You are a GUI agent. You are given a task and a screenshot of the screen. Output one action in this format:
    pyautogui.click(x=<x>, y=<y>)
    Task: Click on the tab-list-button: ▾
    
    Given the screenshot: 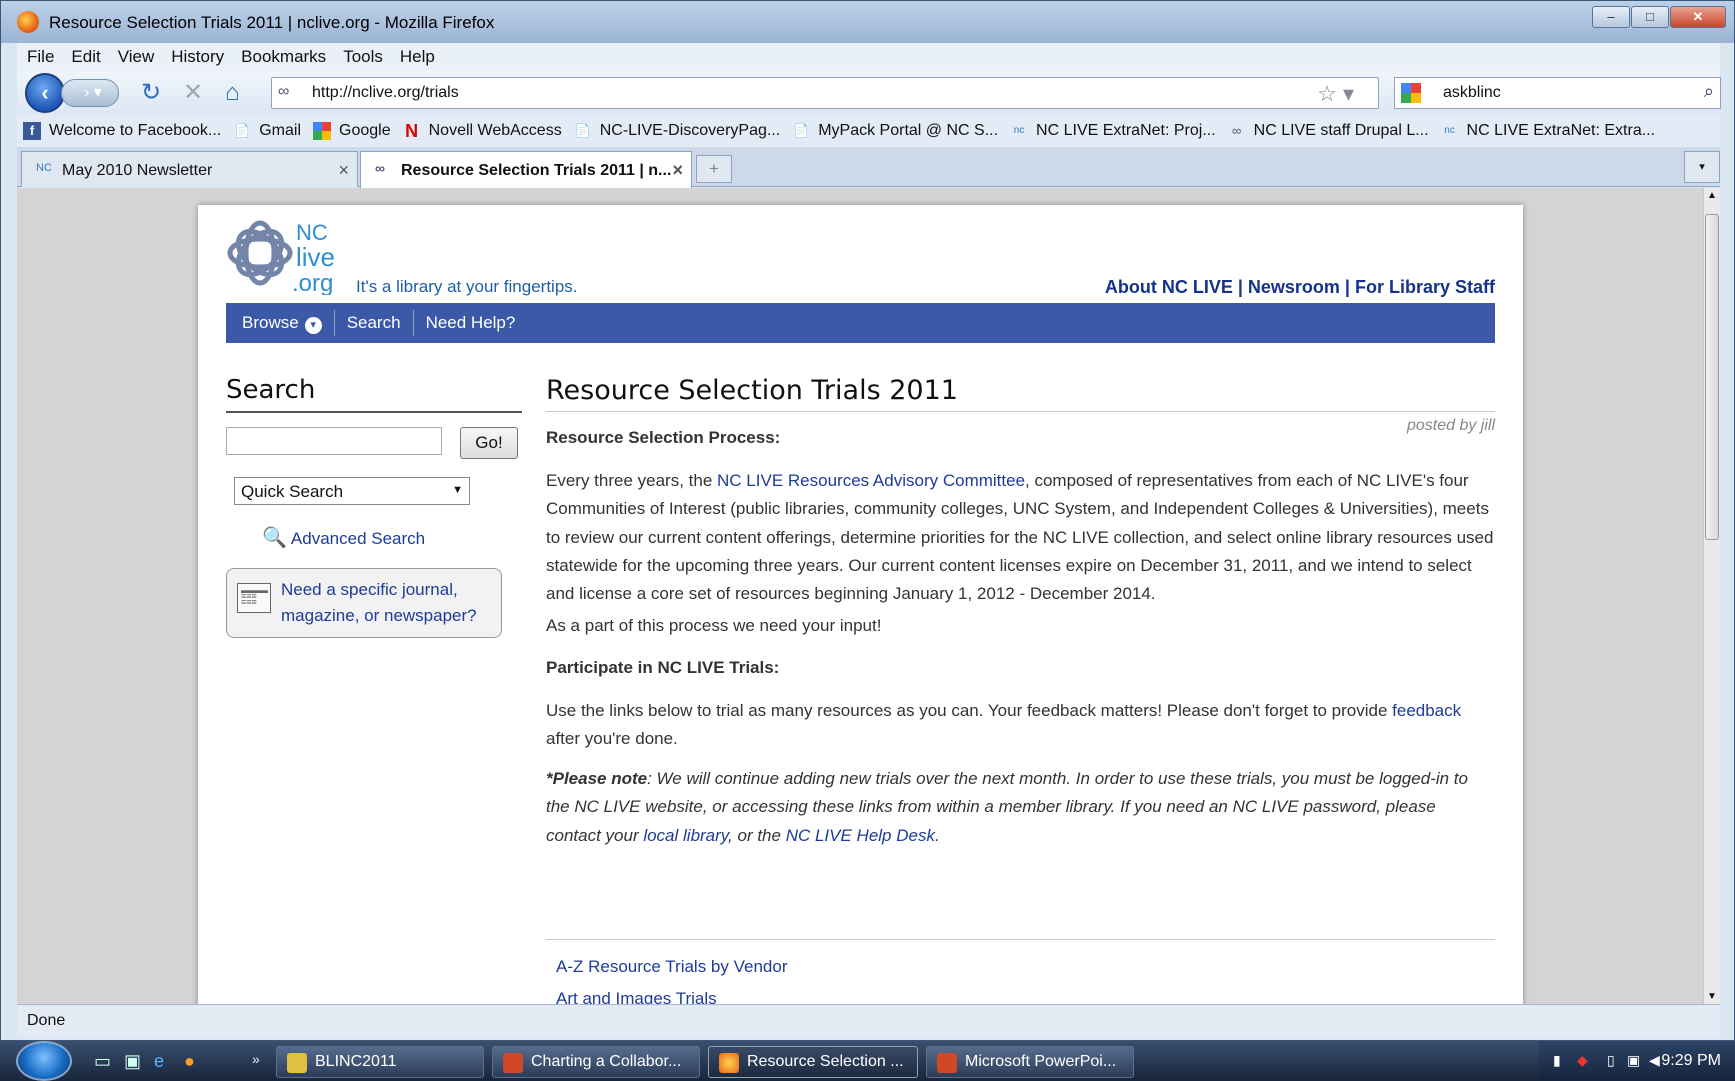 What is the action you would take?
    pyautogui.click(x=1702, y=167)
    